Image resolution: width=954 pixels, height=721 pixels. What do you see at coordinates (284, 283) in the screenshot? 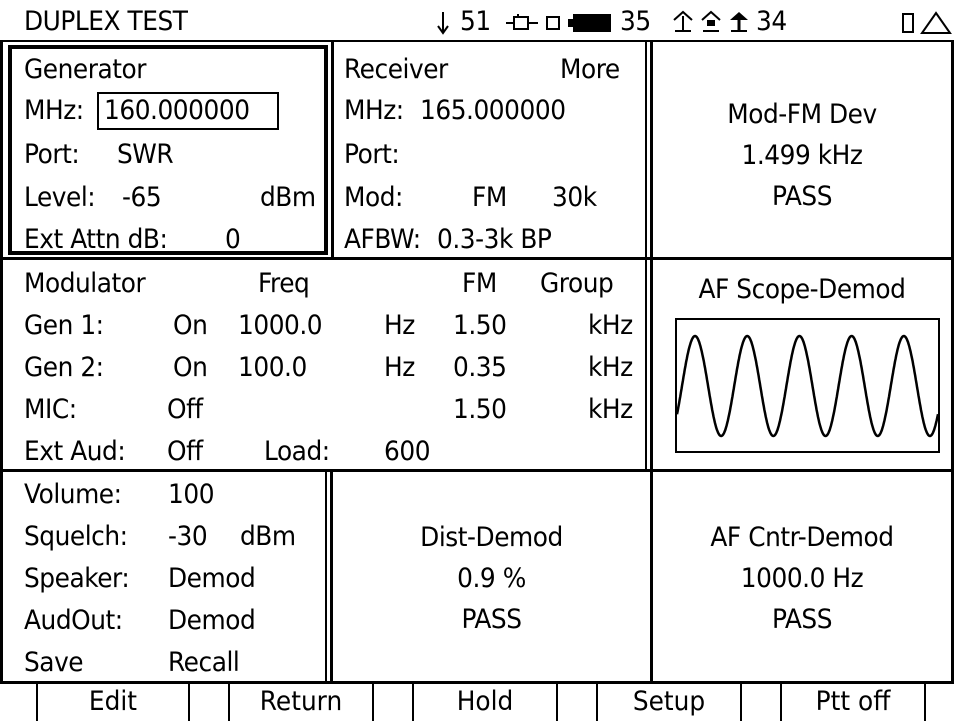
I see `modulator-freq-header: Freq` at bounding box center [284, 283].